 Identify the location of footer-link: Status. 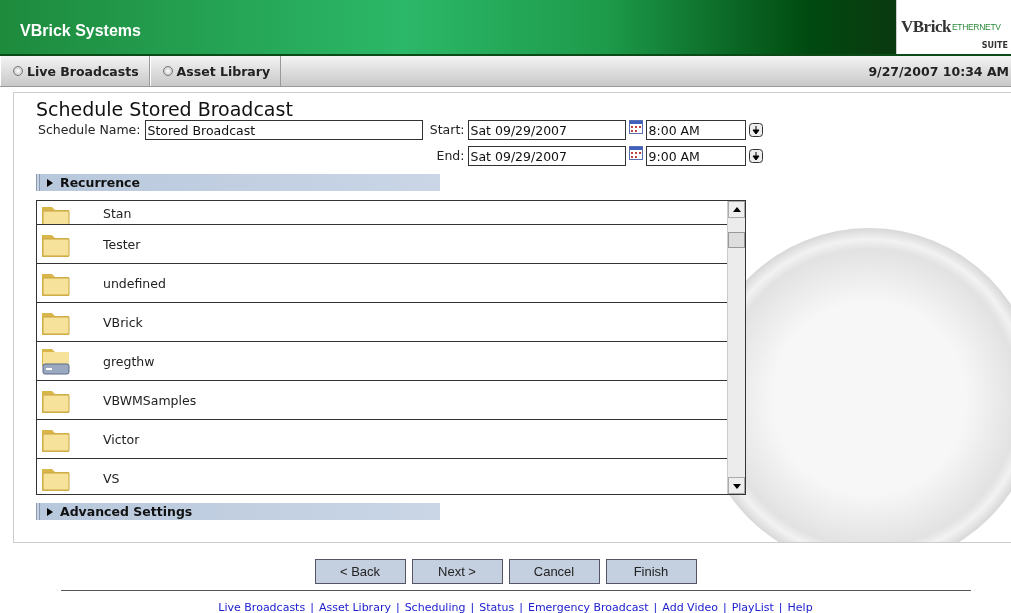
(497, 607).